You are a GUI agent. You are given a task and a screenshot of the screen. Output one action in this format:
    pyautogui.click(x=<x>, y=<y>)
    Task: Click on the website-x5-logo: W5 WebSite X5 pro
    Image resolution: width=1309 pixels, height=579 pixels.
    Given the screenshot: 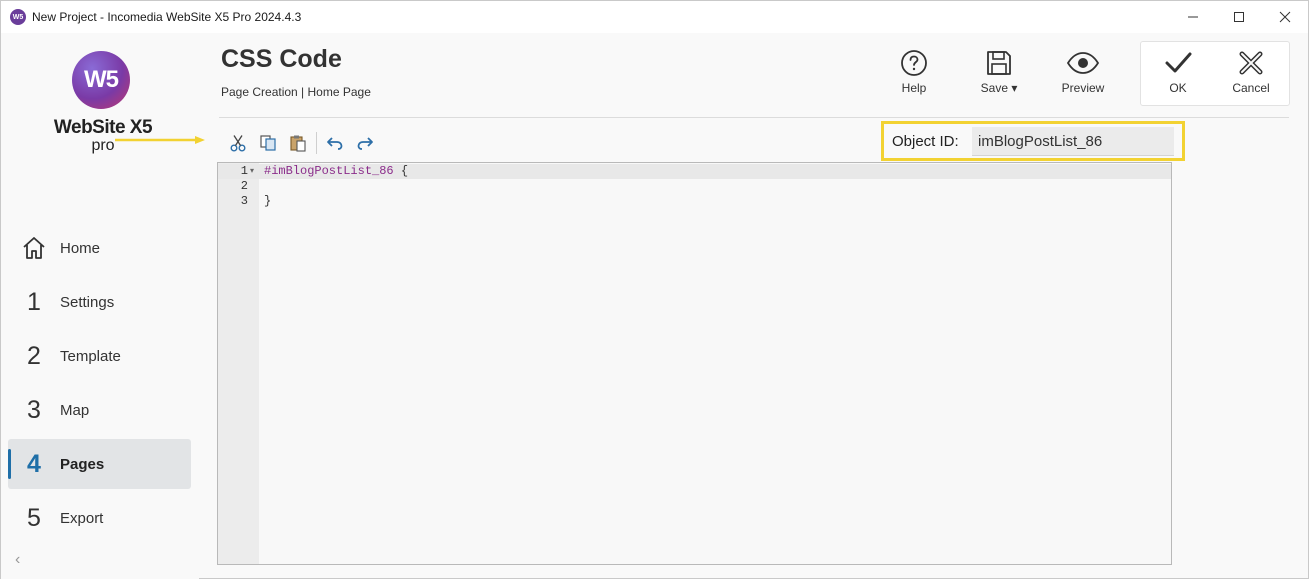 What is the action you would take?
    pyautogui.click(x=103, y=106)
    